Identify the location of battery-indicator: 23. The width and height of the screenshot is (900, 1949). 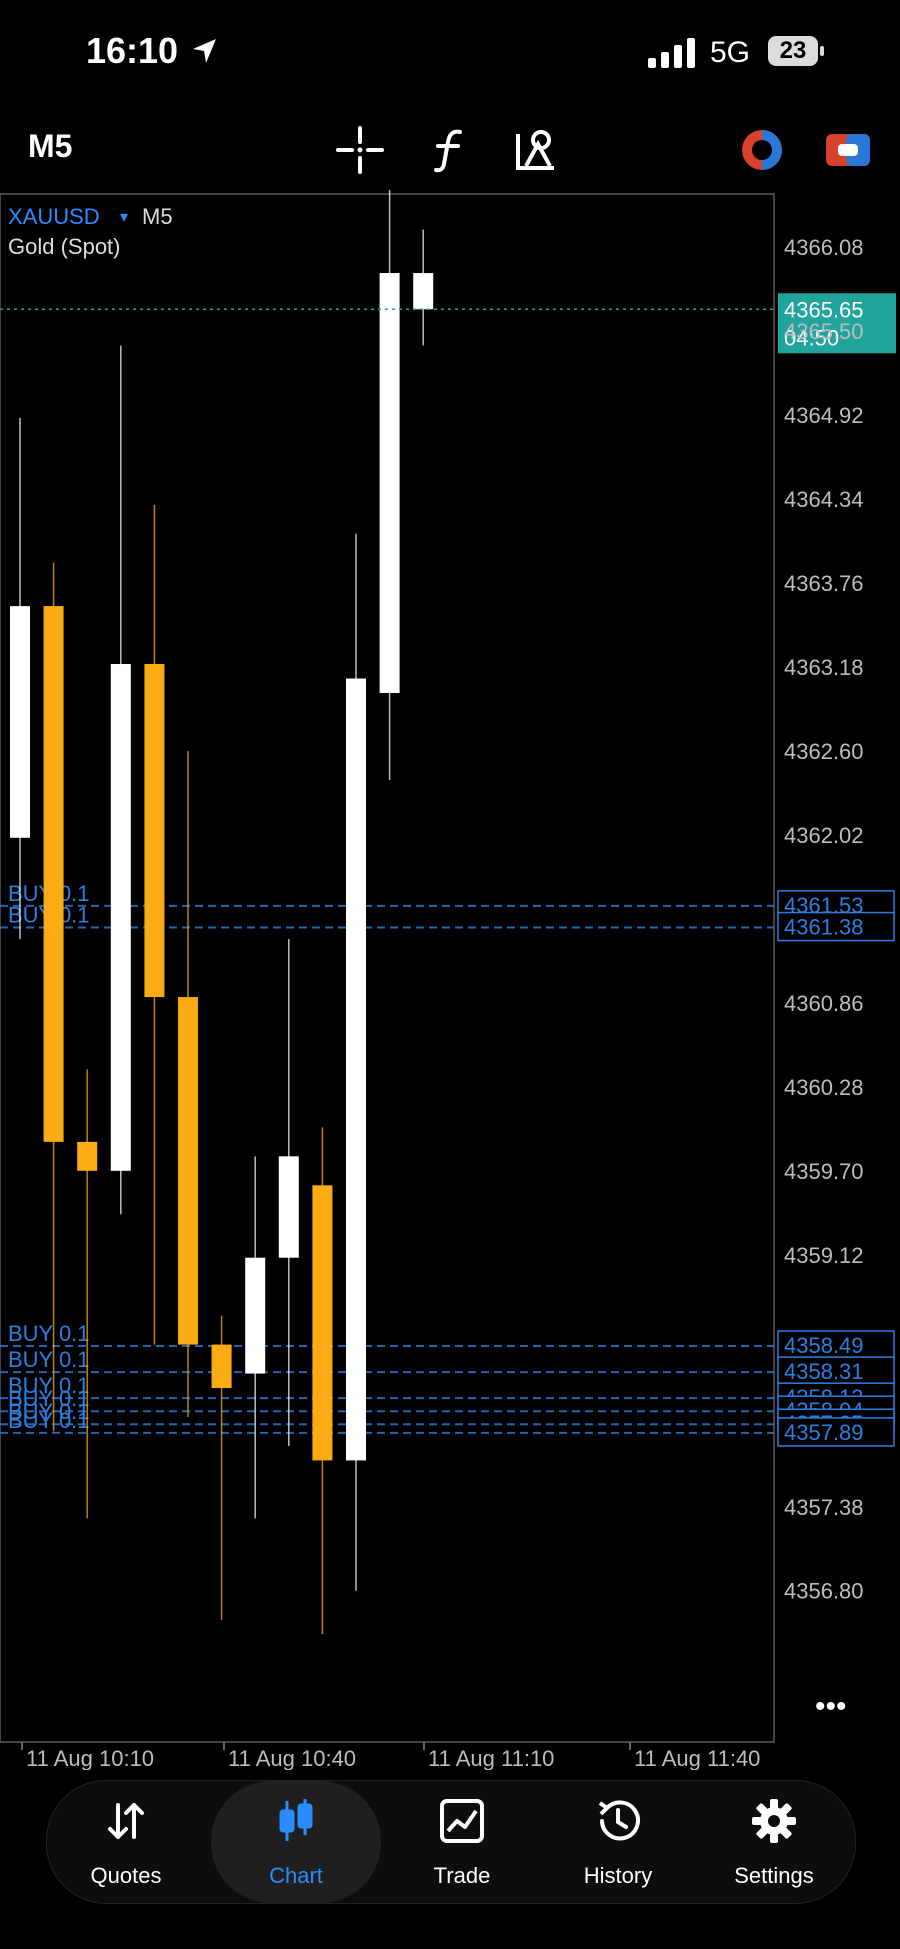
(793, 51).